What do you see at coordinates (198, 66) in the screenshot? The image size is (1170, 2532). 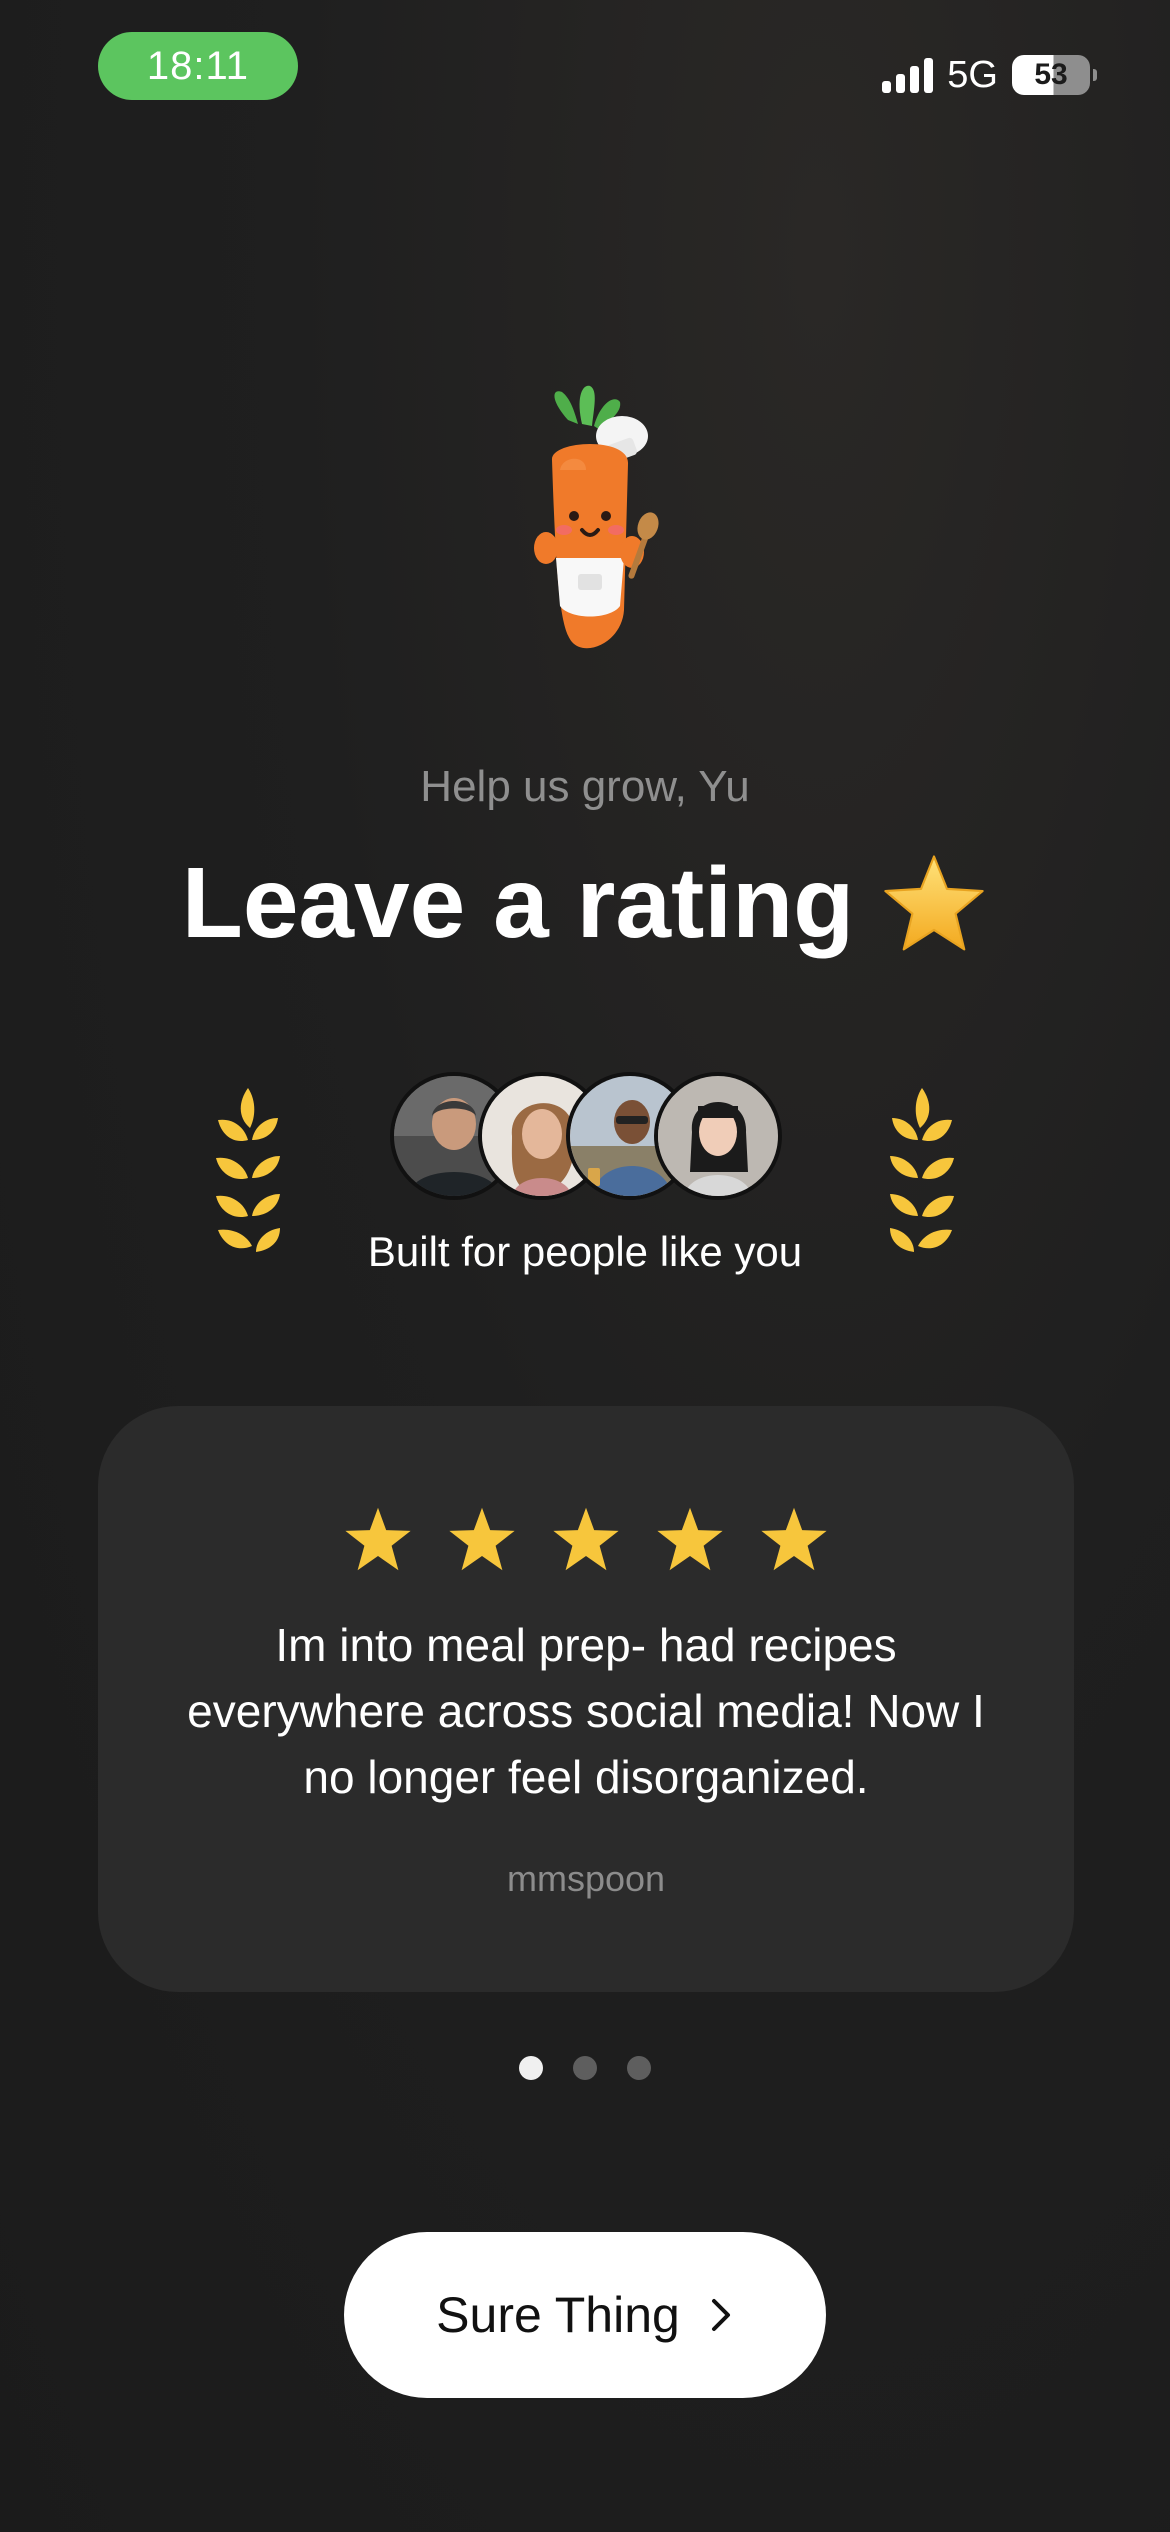 I see `status-time: 18:11` at bounding box center [198, 66].